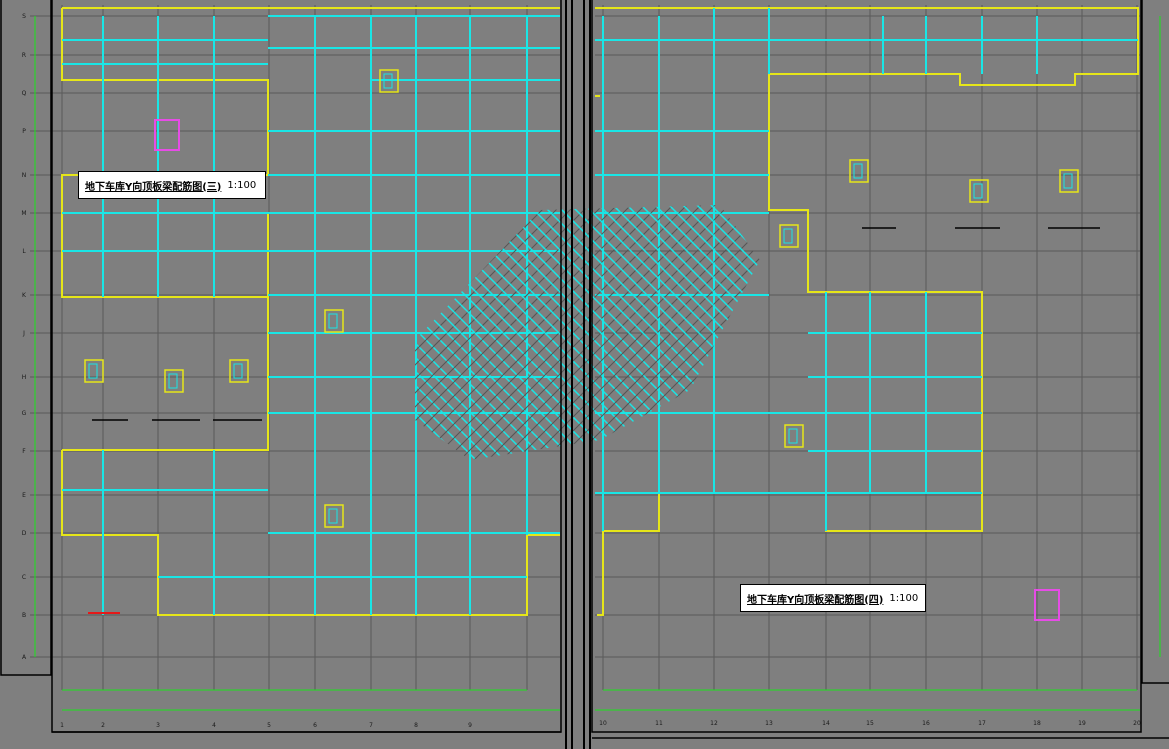  I want to click on axis-label-bottom-left: 3, so click(158, 725).